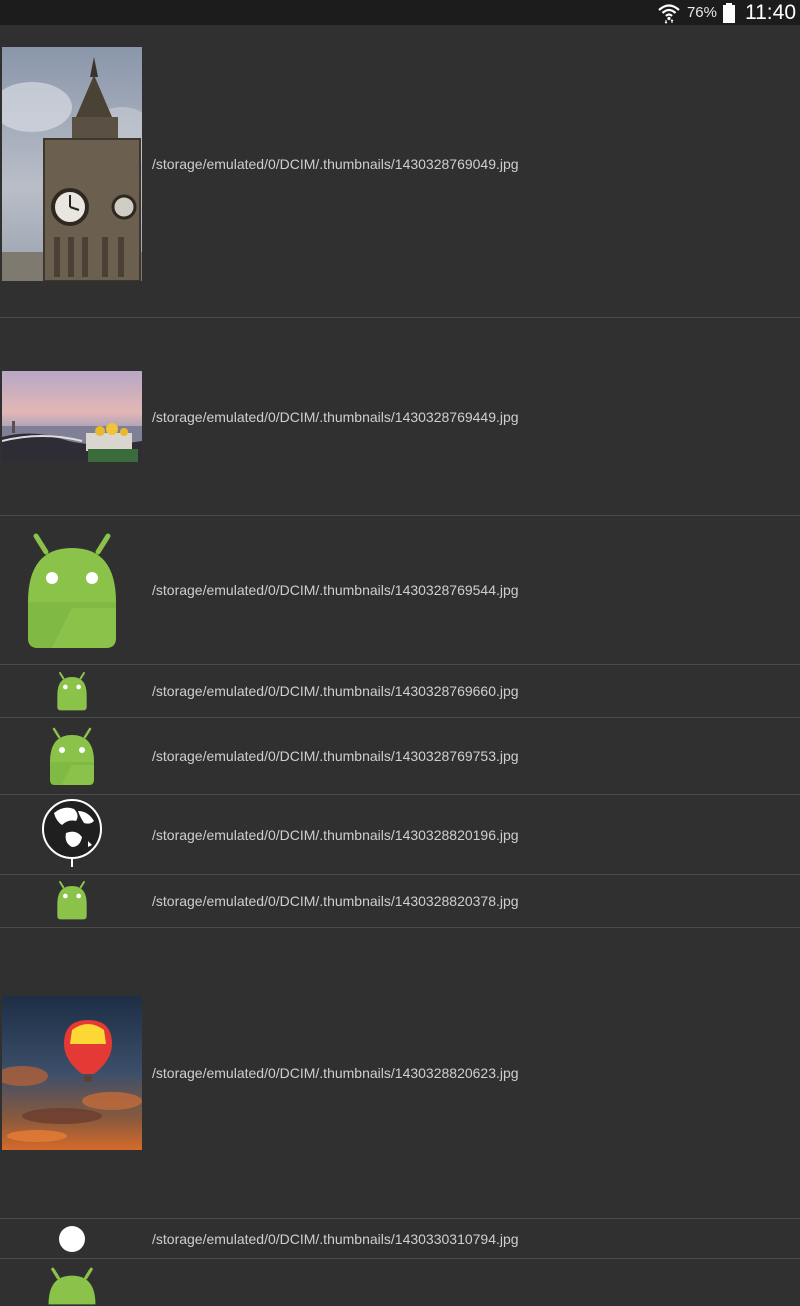 The height and width of the screenshot is (1306, 800). What do you see at coordinates (72, 1073) in the screenshot?
I see `hot-air-balloon-photo` at bounding box center [72, 1073].